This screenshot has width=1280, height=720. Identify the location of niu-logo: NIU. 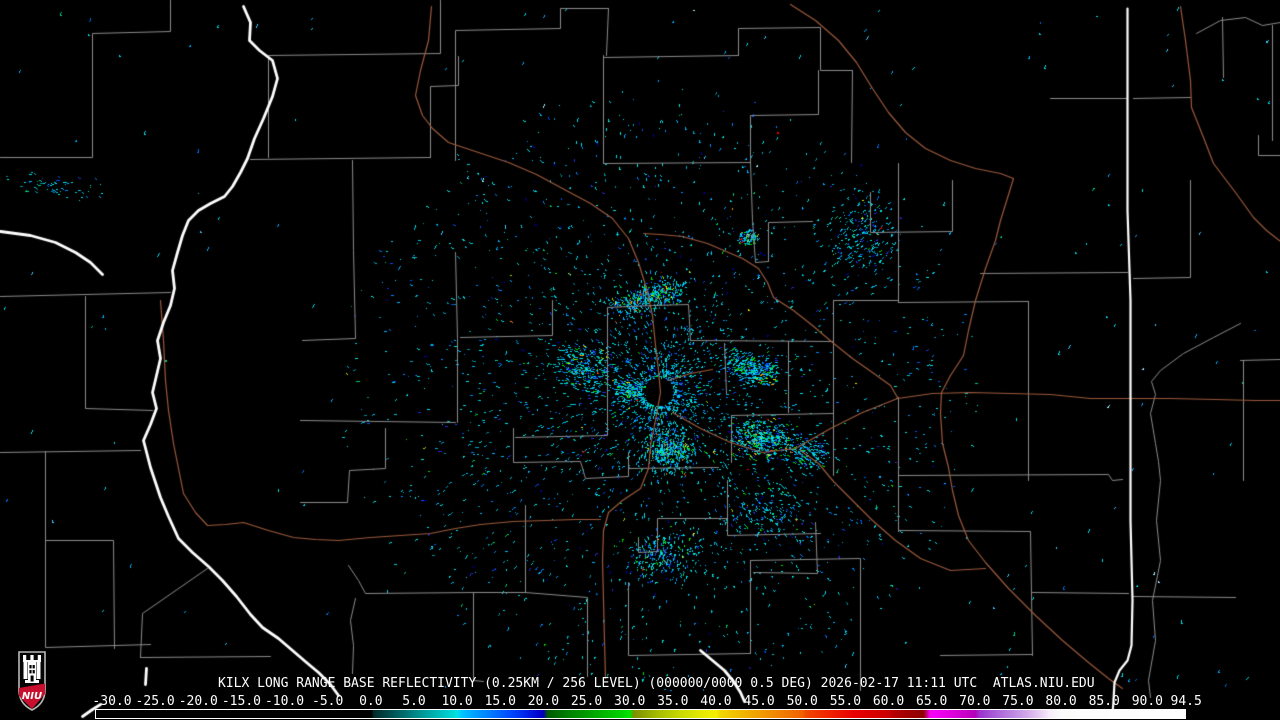
(32, 681).